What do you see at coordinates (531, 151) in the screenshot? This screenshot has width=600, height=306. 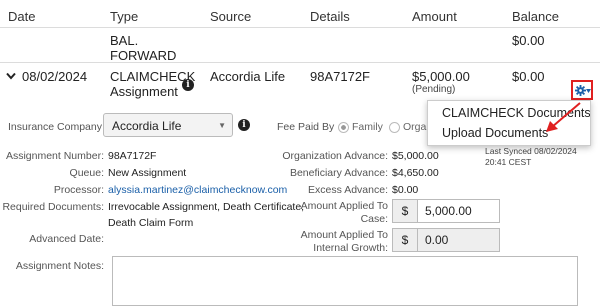 I see `last-synced-line1: Last Synced 08/02/2024` at bounding box center [531, 151].